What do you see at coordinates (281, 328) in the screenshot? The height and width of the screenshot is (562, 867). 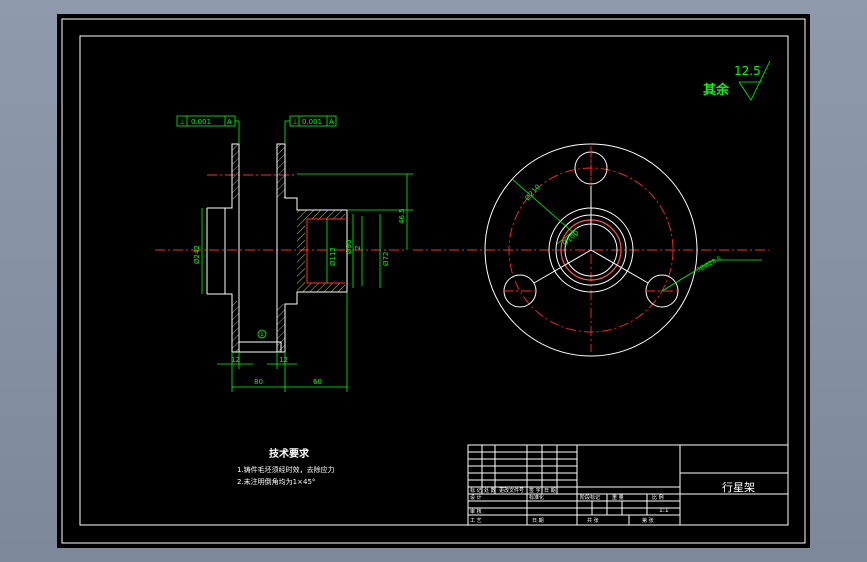 I see `right-plate-hatch-bottom` at bounding box center [281, 328].